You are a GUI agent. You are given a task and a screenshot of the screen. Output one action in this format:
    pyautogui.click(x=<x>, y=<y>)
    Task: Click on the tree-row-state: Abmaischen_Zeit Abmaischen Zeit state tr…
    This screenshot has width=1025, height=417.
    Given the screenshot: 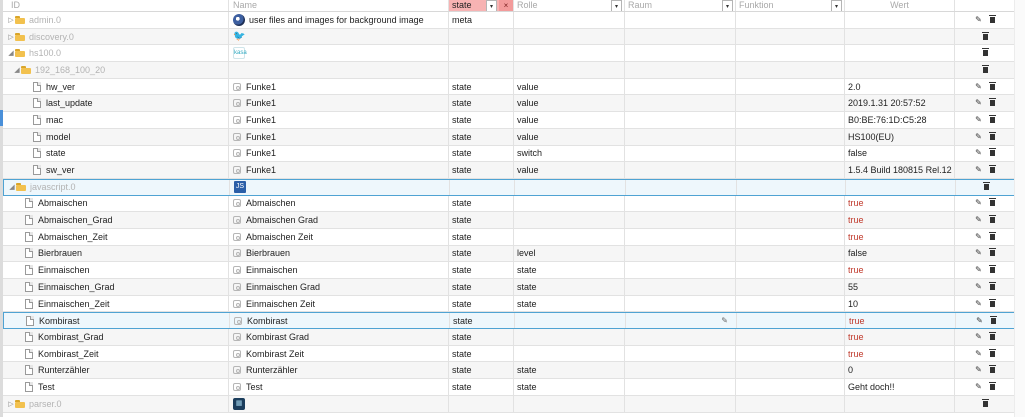 What is the action you would take?
    pyautogui.click(x=509, y=237)
    